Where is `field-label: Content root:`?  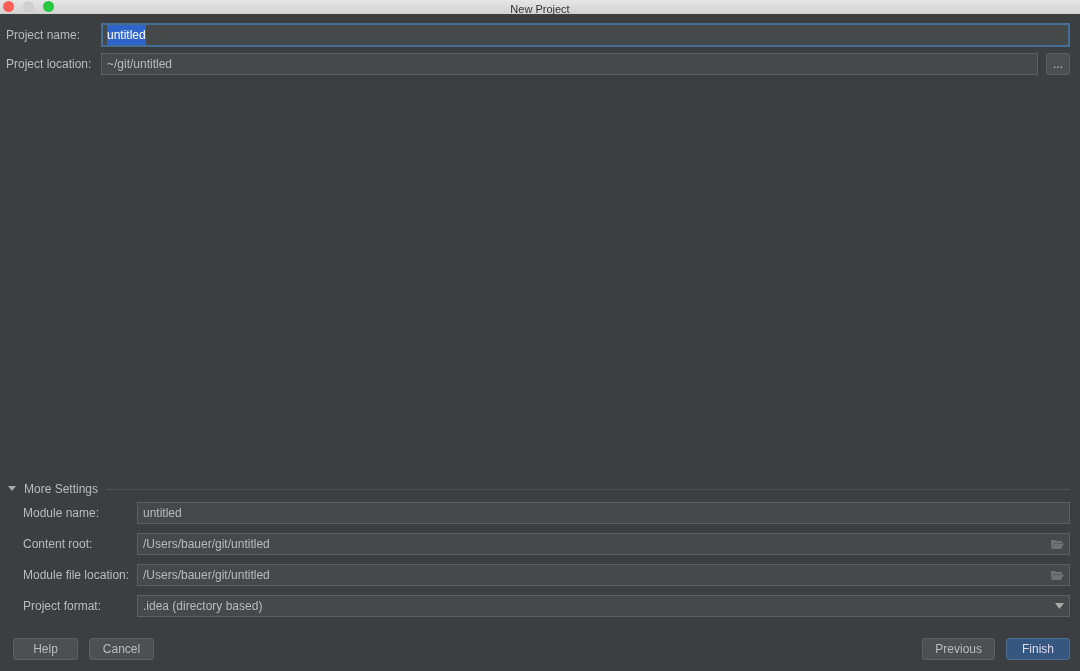
field-label: Content root: is located at coordinates (58, 544).